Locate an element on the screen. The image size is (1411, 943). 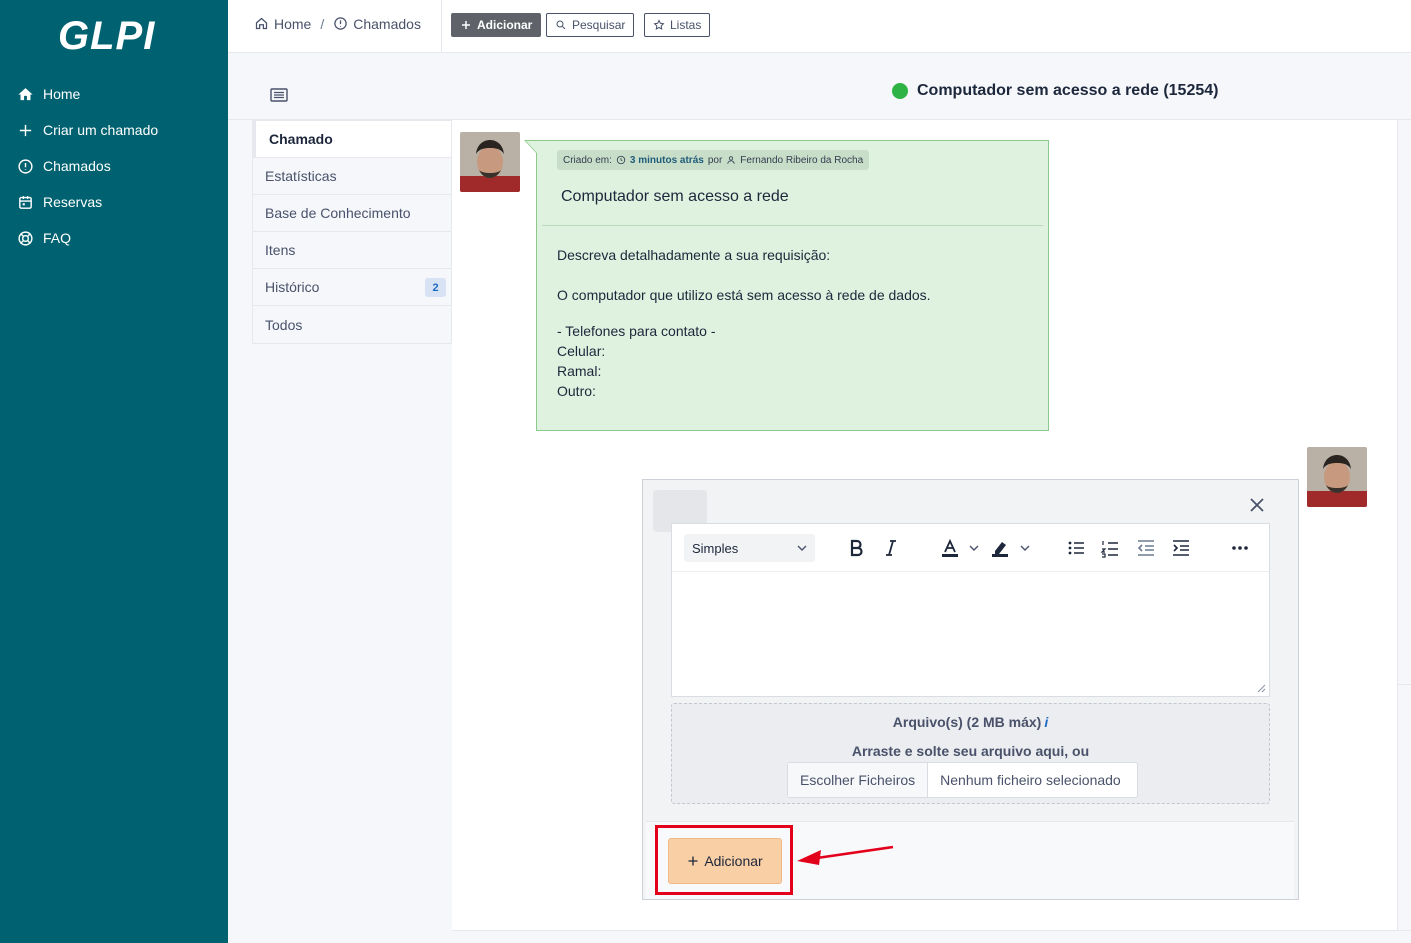
svg-text: GLPI is located at coordinates (106, 36).